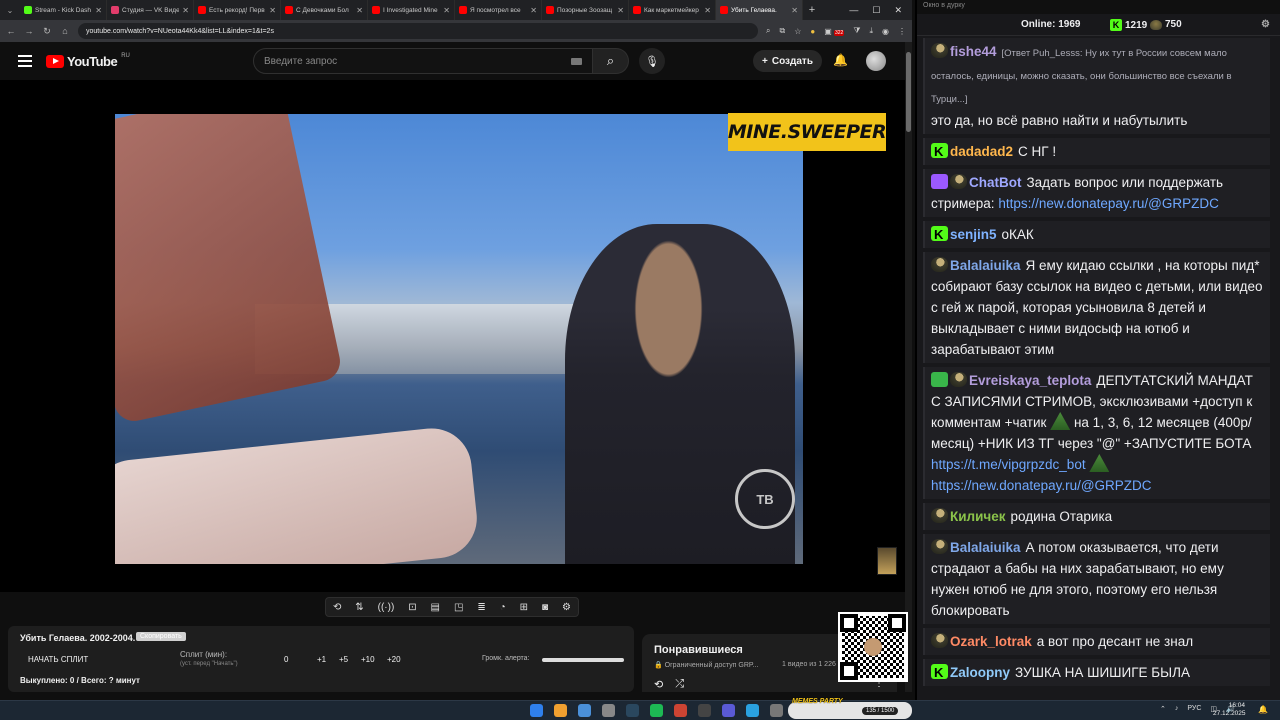 This screenshot has height=720, width=1280. What do you see at coordinates (423, 61) in the screenshot?
I see `search-input: Введите запрос` at bounding box center [423, 61].